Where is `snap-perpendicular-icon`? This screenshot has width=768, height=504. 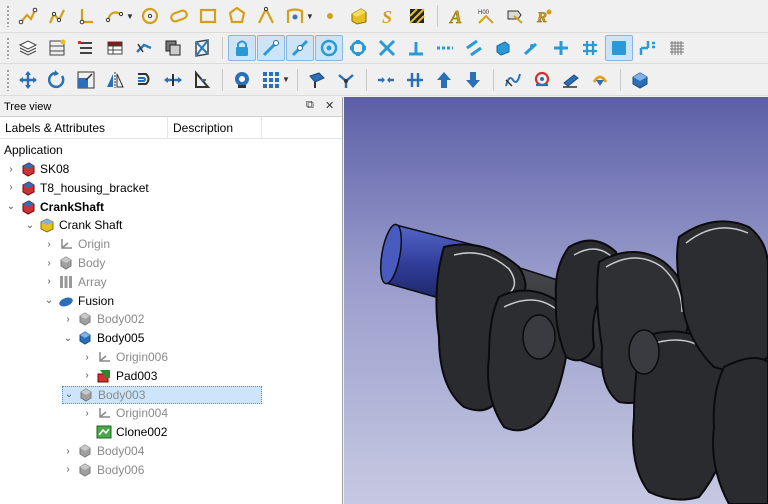 snap-perpendicular-icon is located at coordinates (416, 48).